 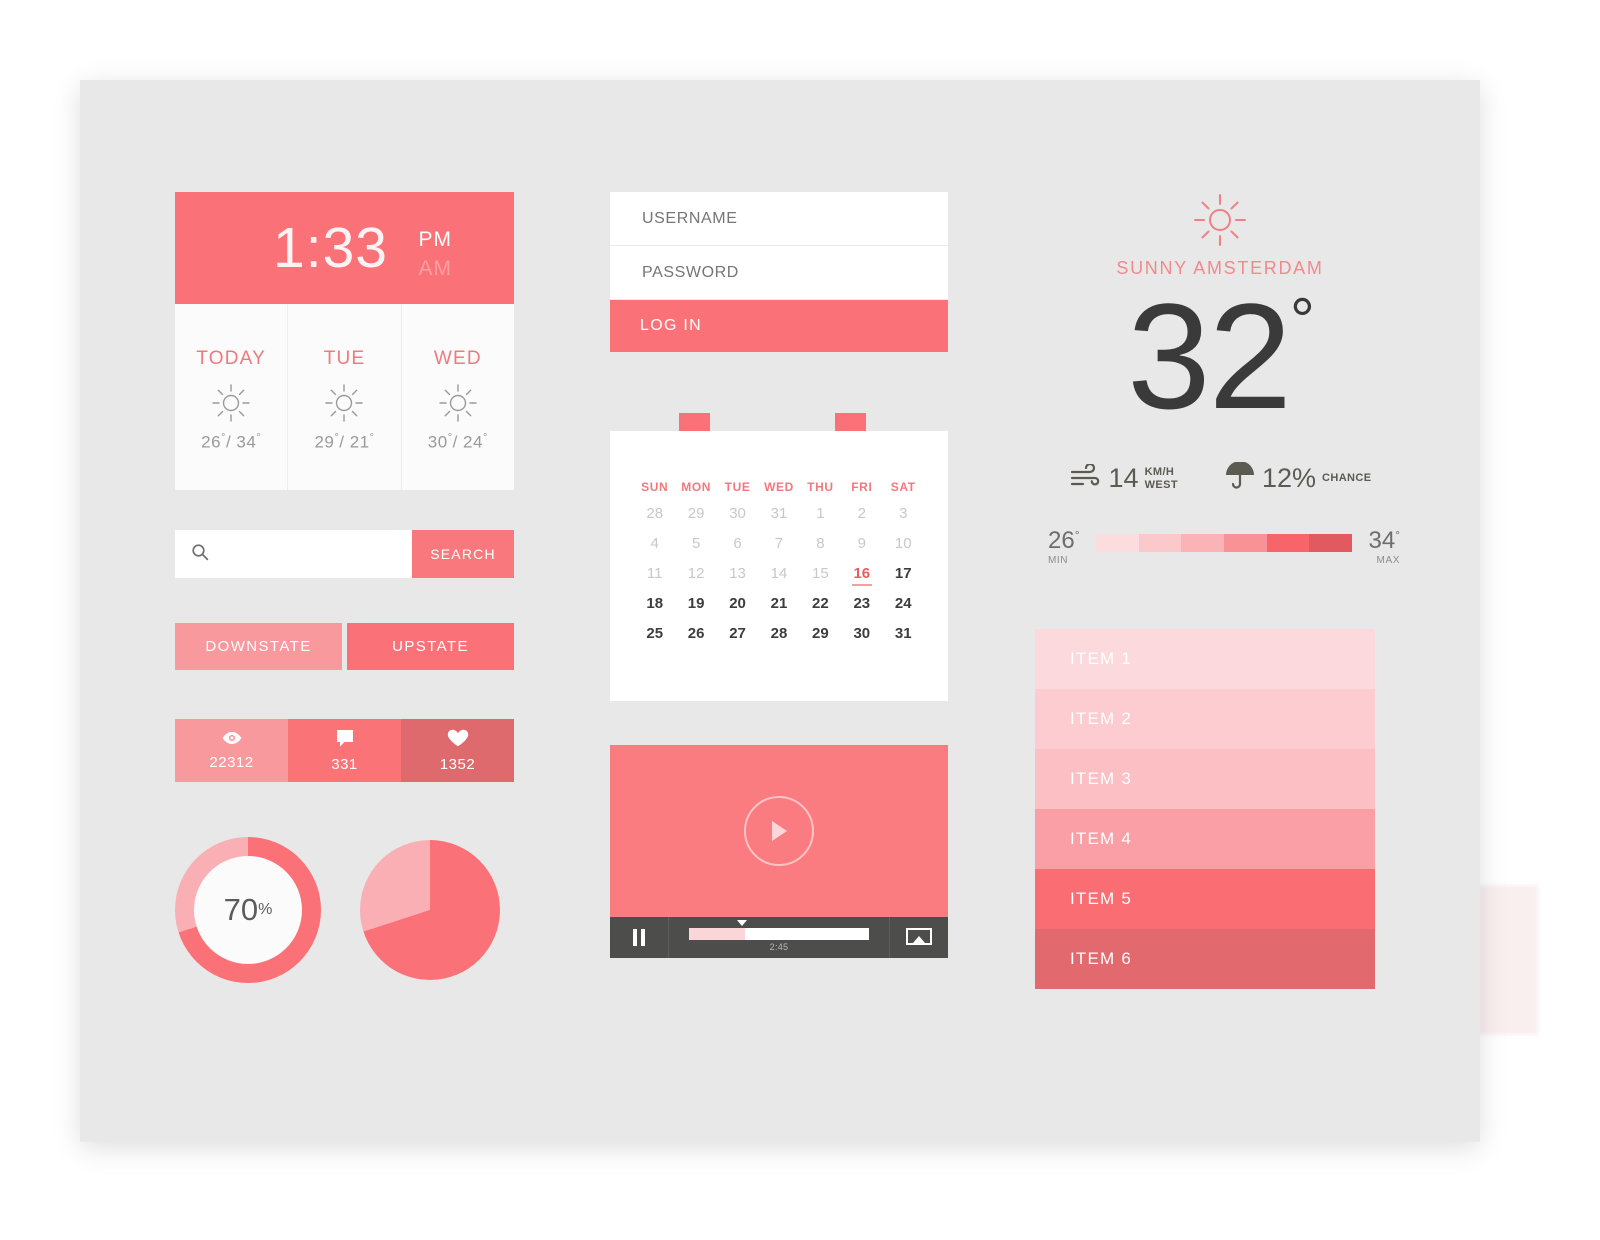 I want to click on calendar-day: 17, so click(x=903, y=574).